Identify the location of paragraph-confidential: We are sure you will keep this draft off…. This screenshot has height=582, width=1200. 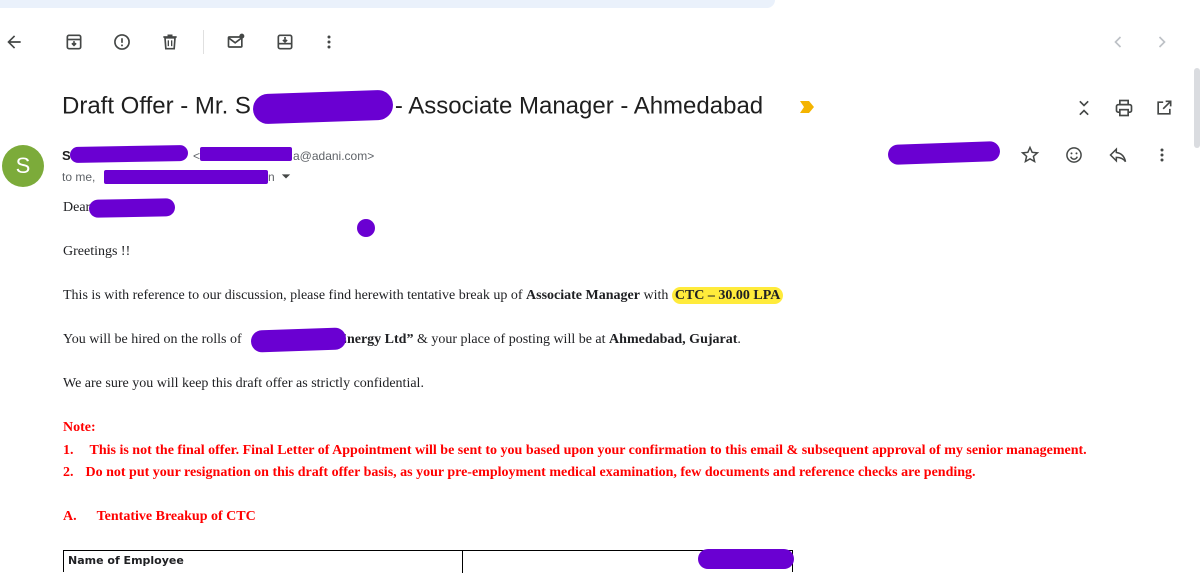
(243, 383).